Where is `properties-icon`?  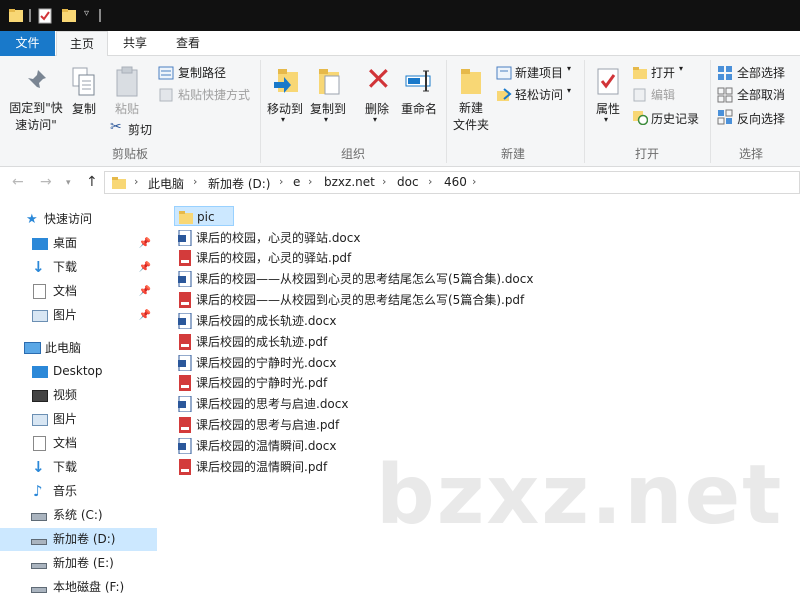 properties-icon is located at coordinates (45, 15).